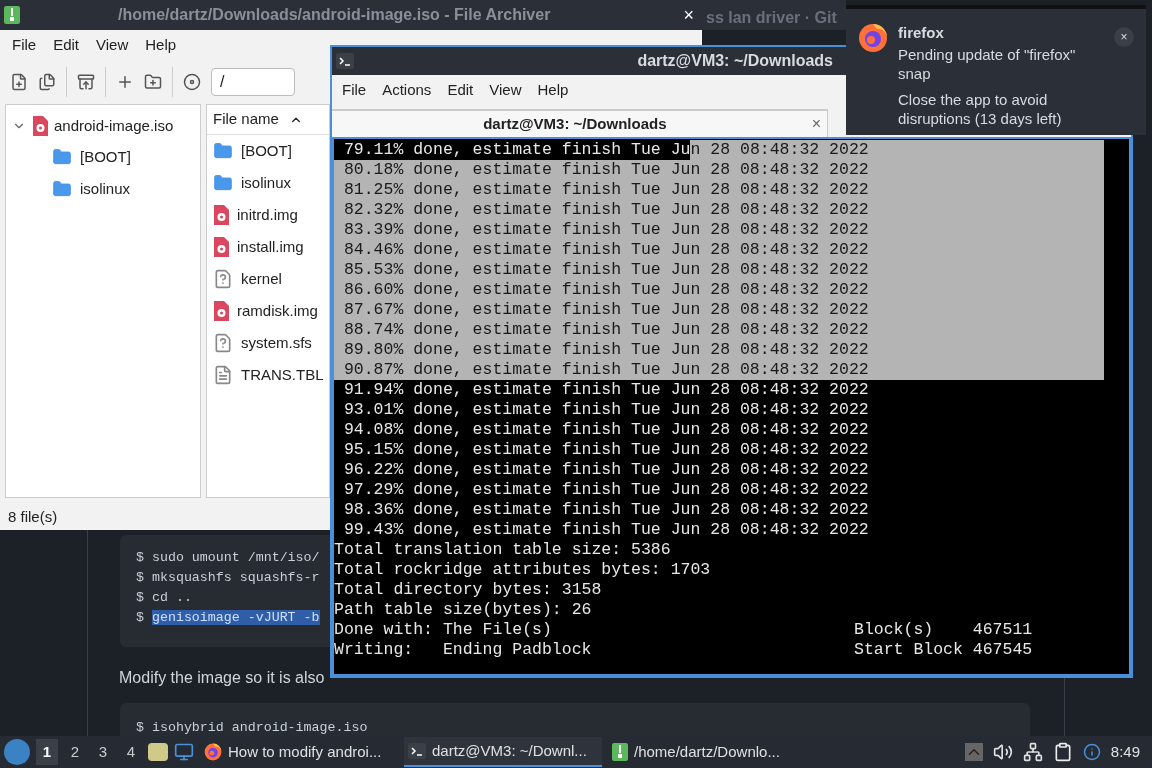  Describe the element at coordinates (334, 15) in the screenshot. I see `window-title: /home/dartz/Downloads/android-image.iso - File Archiver` at that location.